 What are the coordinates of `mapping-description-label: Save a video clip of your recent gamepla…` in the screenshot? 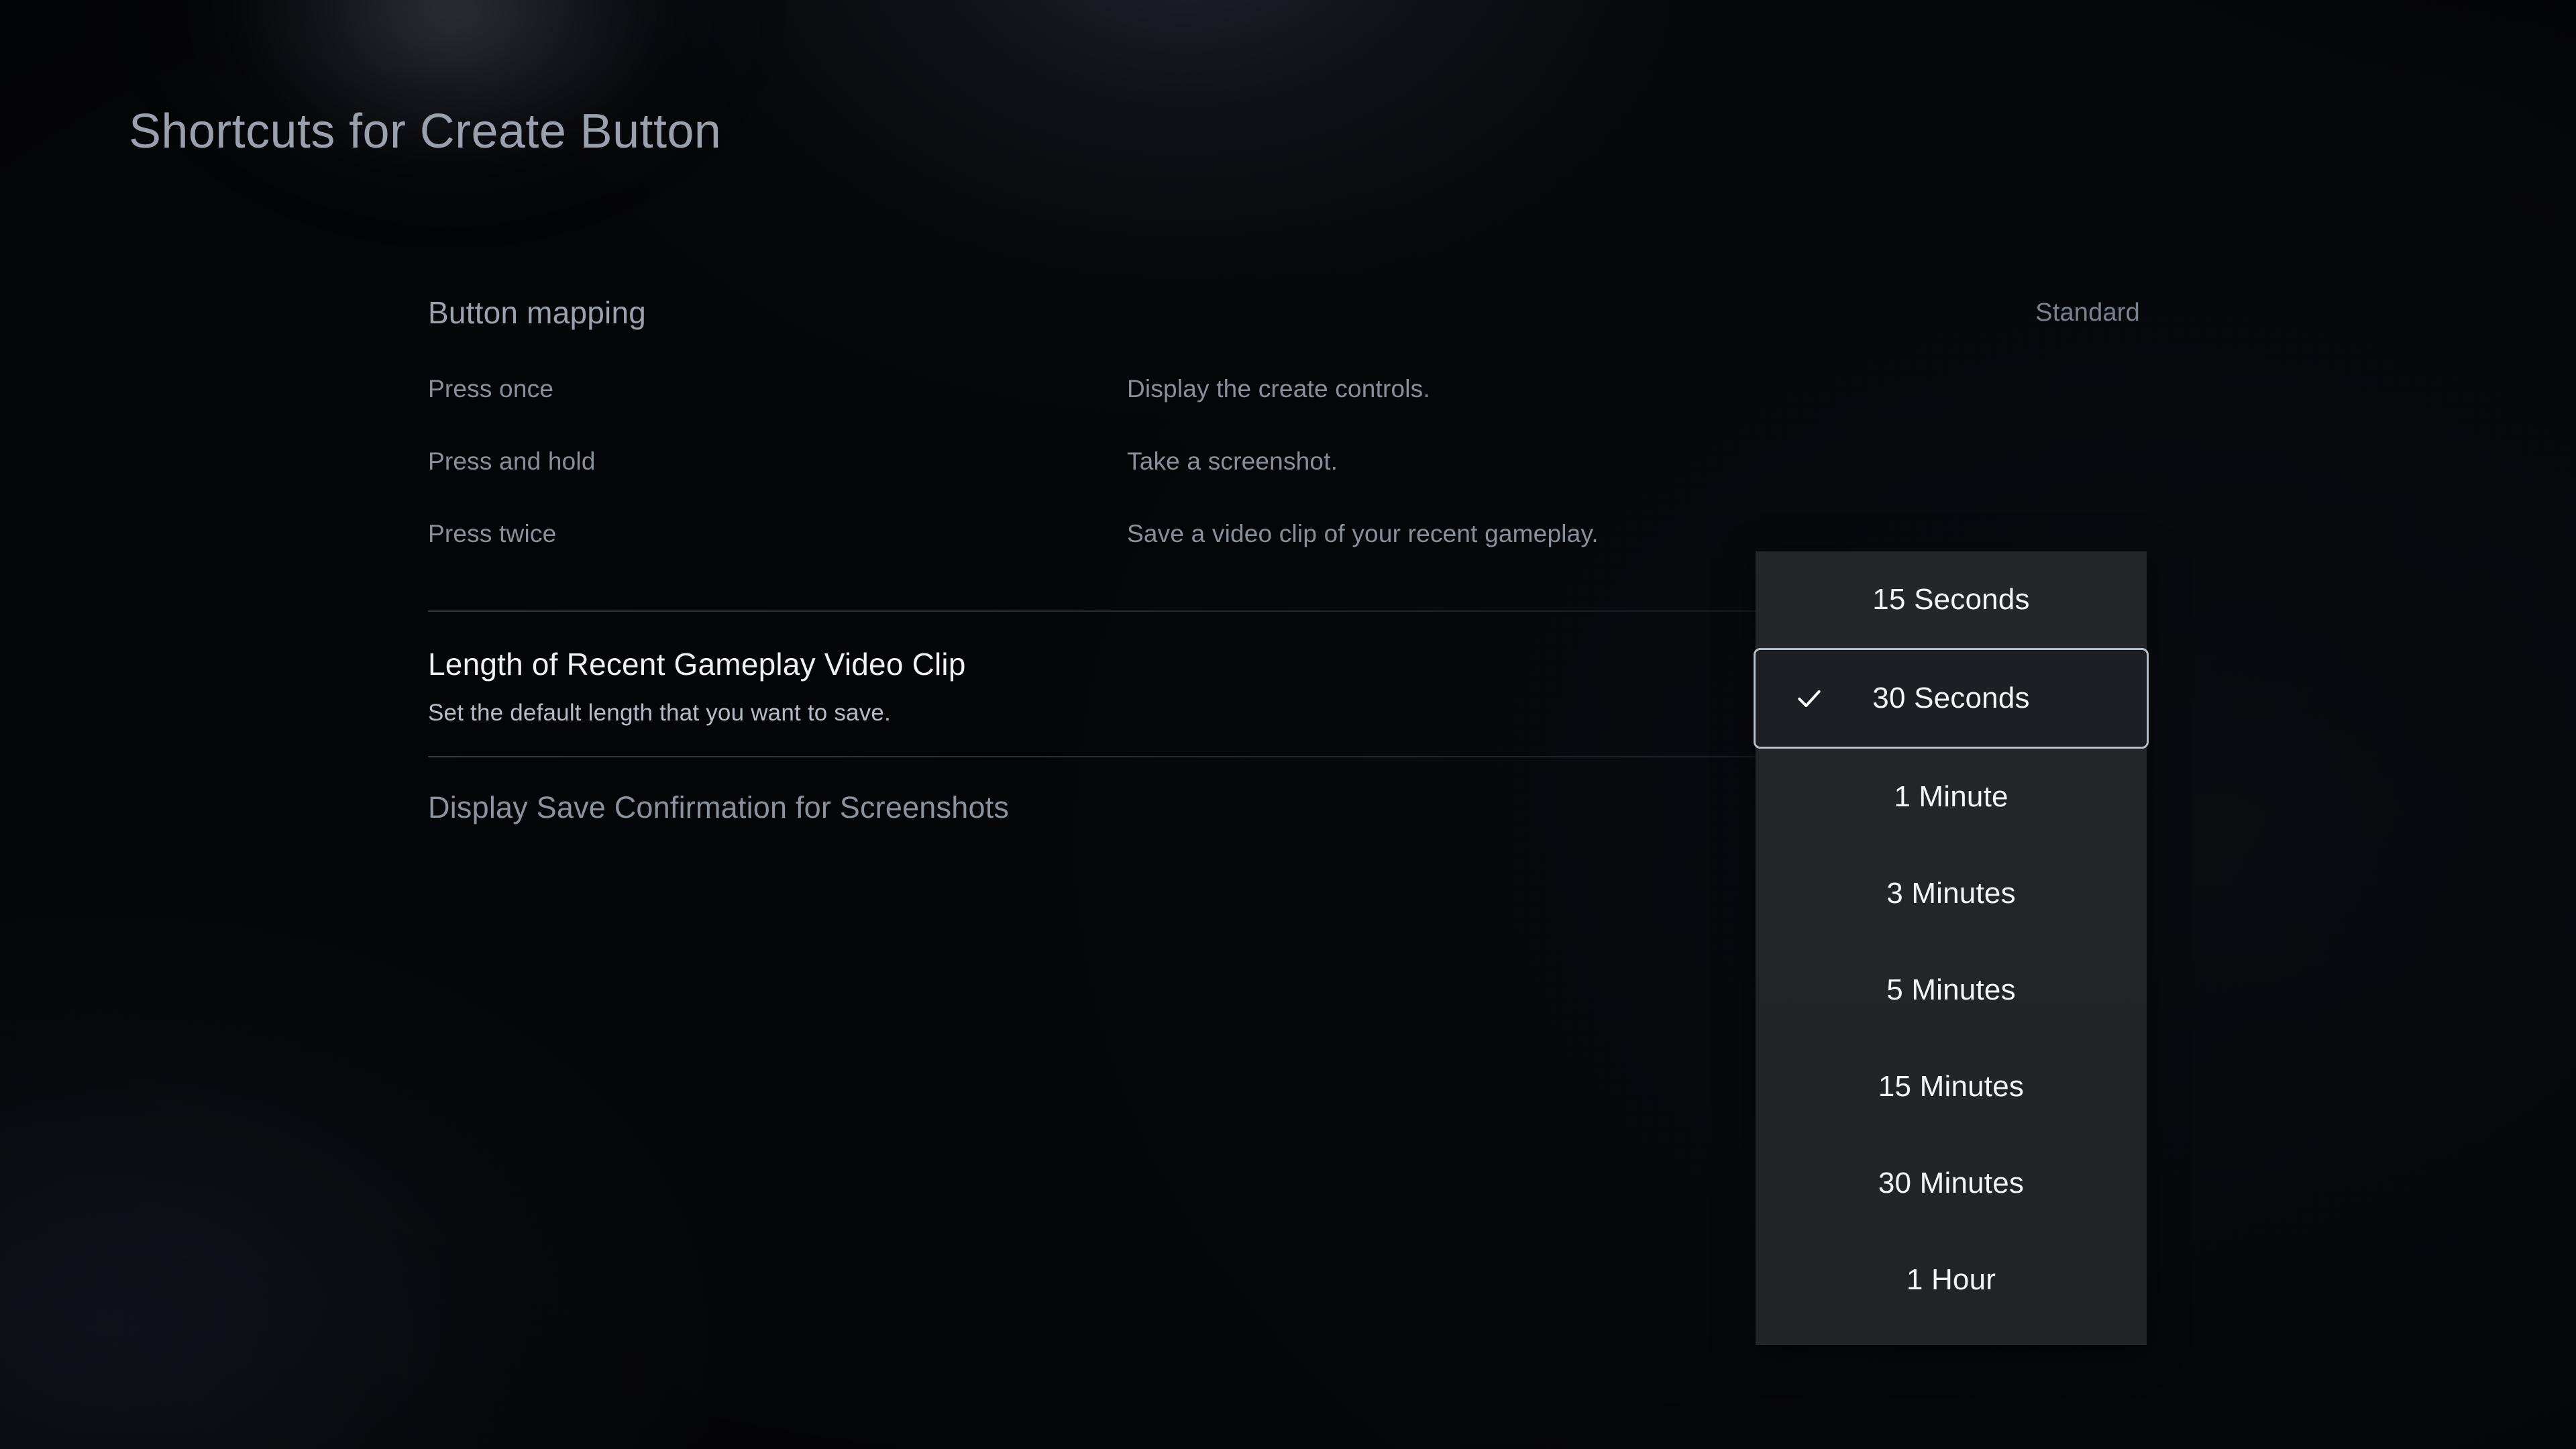 It's located at (1363, 533).